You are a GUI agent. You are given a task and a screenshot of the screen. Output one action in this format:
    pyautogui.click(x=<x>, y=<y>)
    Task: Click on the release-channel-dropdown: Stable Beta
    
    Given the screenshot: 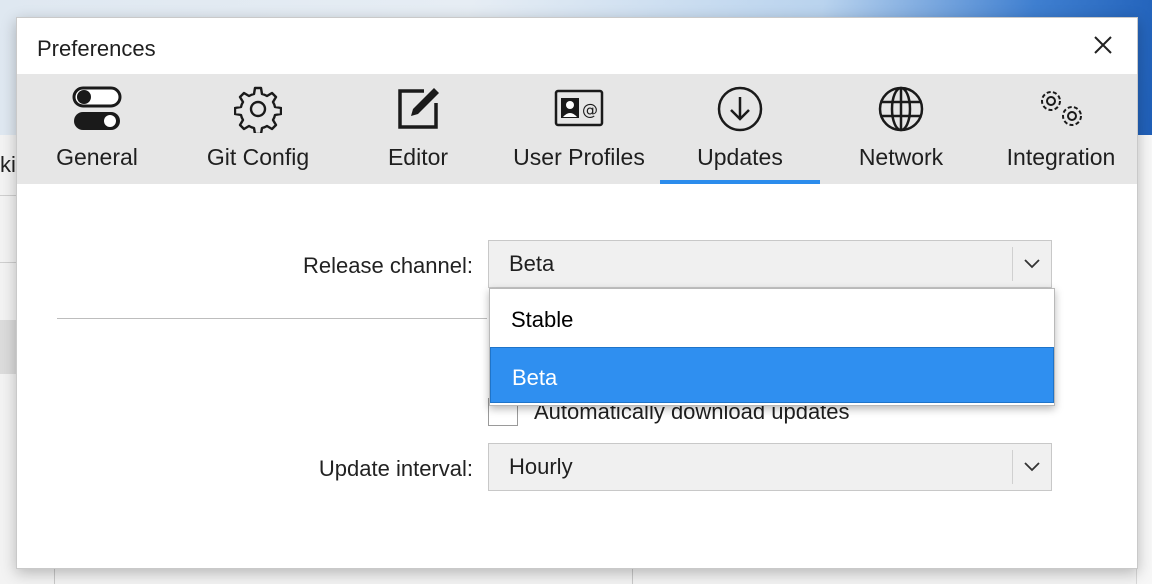 What is the action you would take?
    pyautogui.click(x=772, y=347)
    